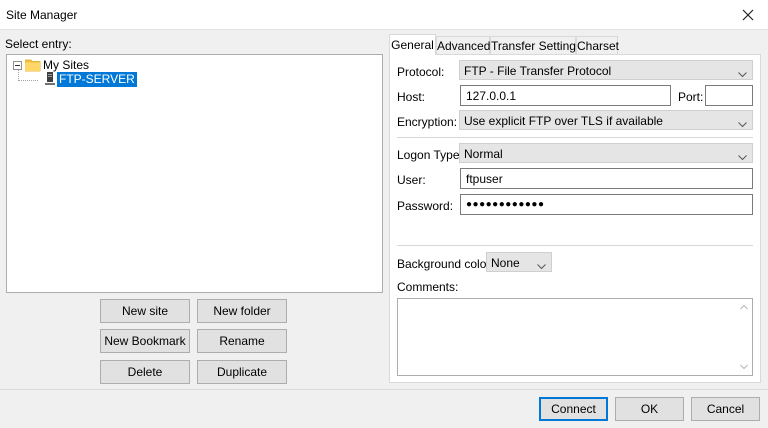 The height and width of the screenshot is (428, 768). What do you see at coordinates (97, 79) in the screenshot?
I see `tree-item-ftp-server: FTP-SERVER` at bounding box center [97, 79].